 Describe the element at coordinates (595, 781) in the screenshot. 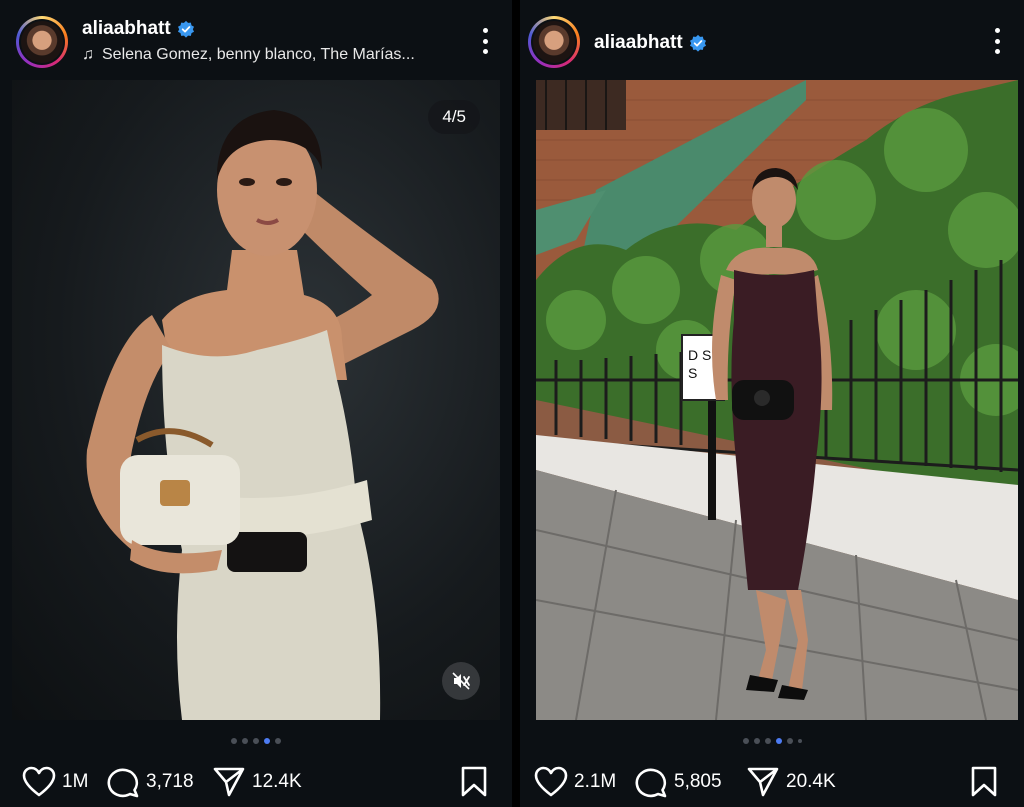

I see `like-count: 2.1M` at that location.